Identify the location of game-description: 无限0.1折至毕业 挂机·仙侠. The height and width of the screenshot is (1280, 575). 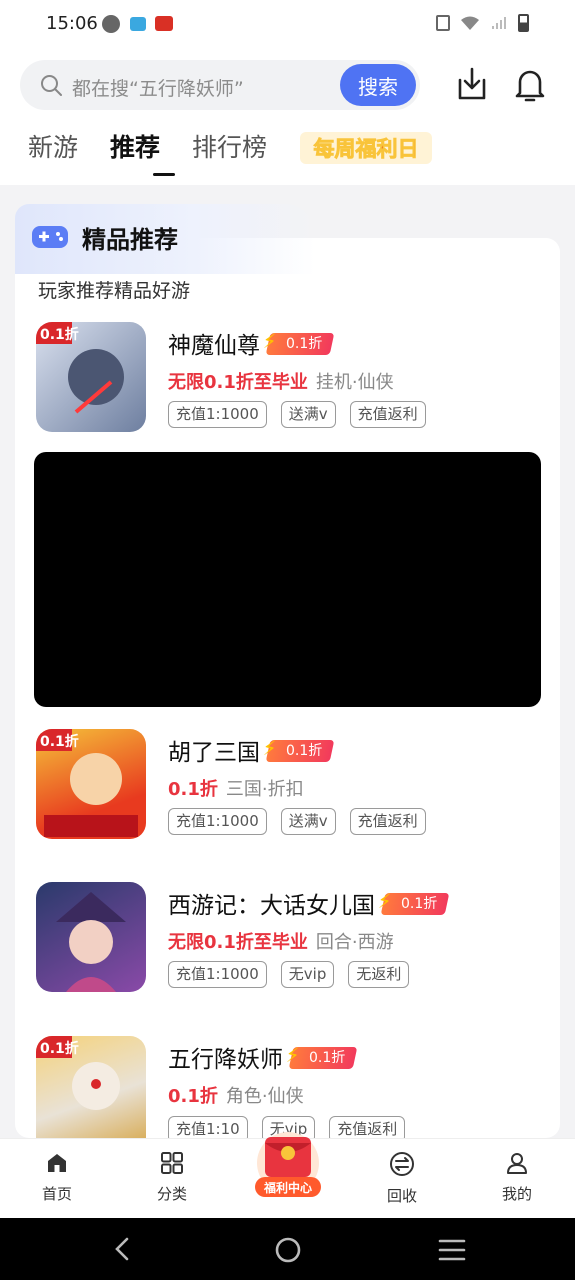
(281, 382).